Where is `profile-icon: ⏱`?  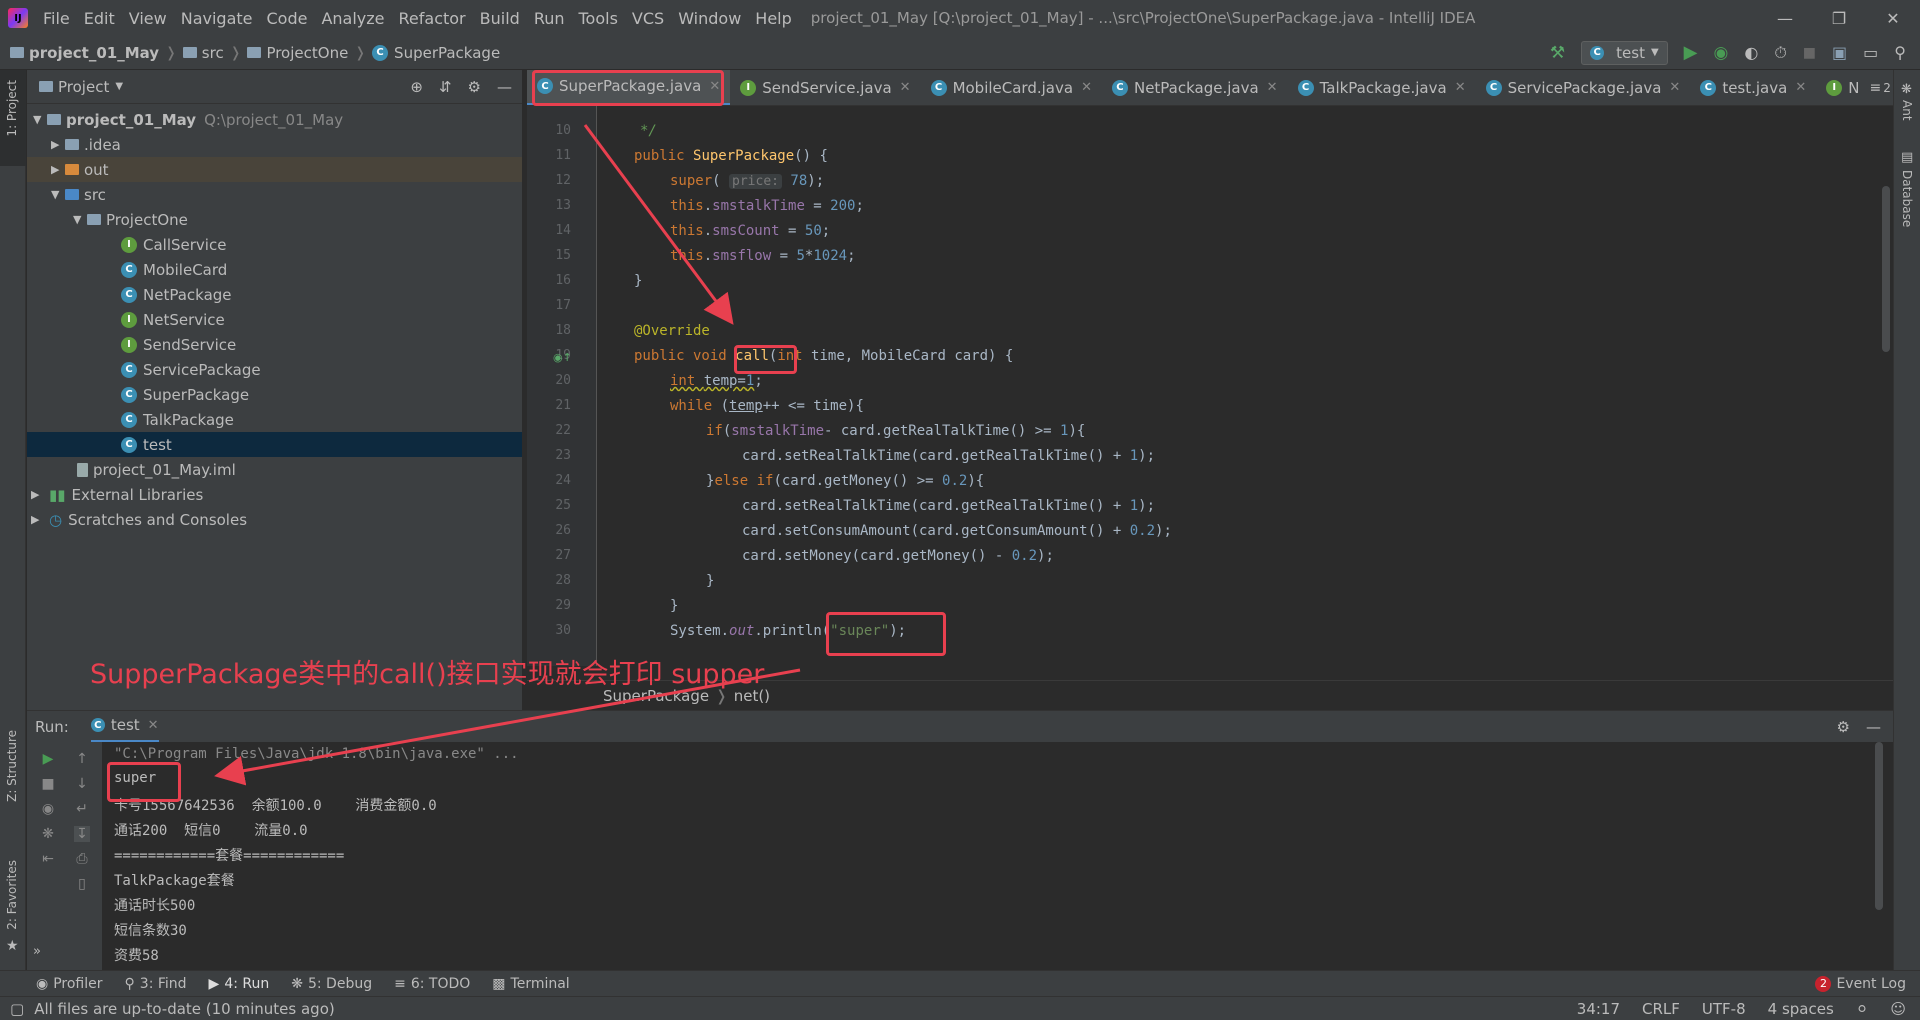 profile-icon: ⏱ is located at coordinates (1780, 53).